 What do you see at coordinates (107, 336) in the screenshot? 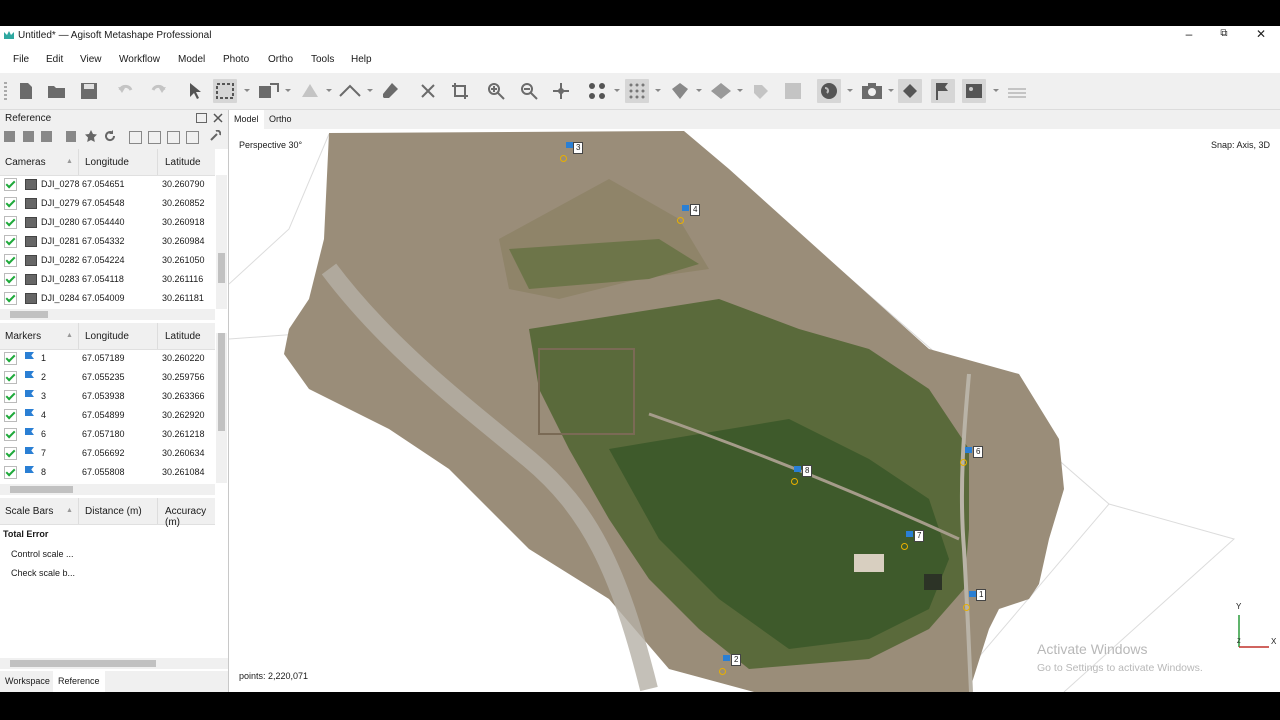
I see `longitude-column-header: Longitude` at bounding box center [107, 336].